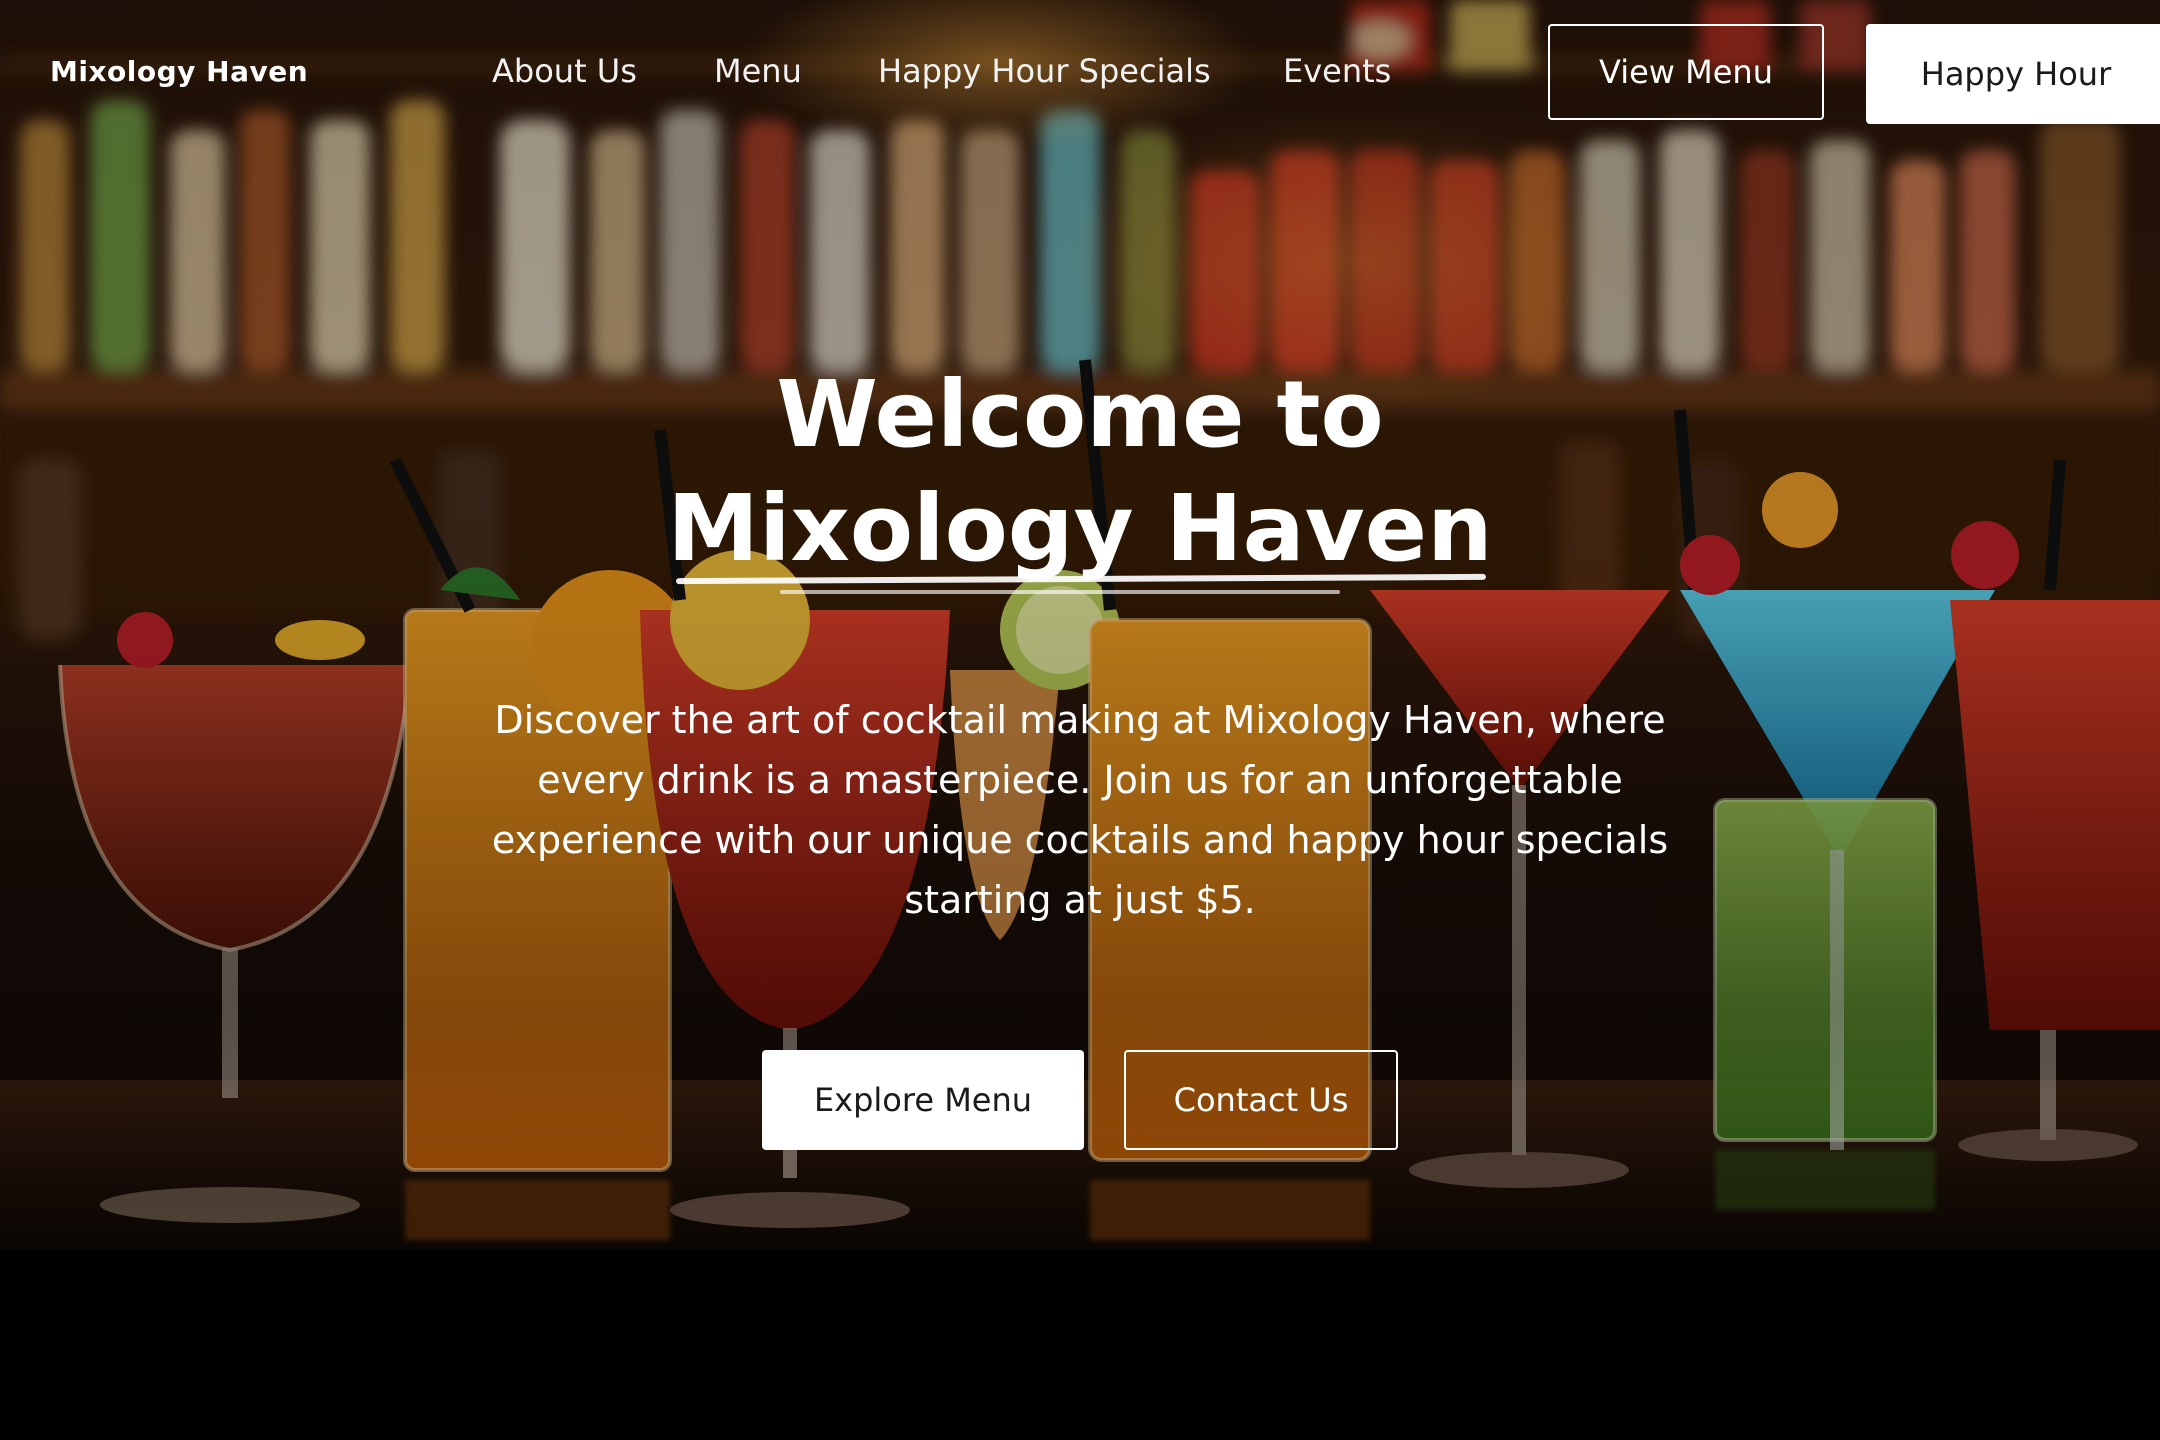  What do you see at coordinates (1080, 528) in the screenshot?
I see `hero-title-line-2: Mixology Haven` at bounding box center [1080, 528].